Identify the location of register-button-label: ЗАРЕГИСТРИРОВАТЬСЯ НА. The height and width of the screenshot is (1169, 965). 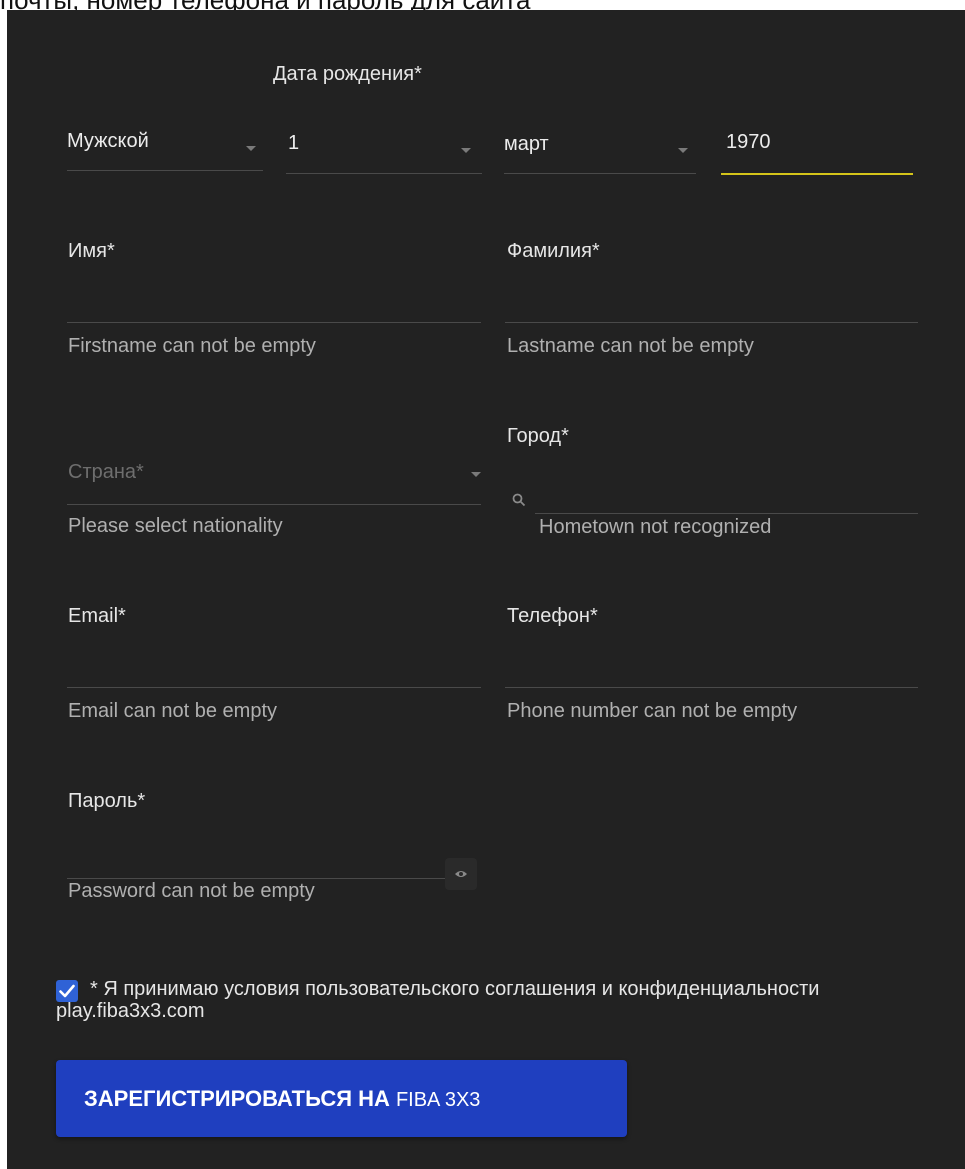
(237, 1098).